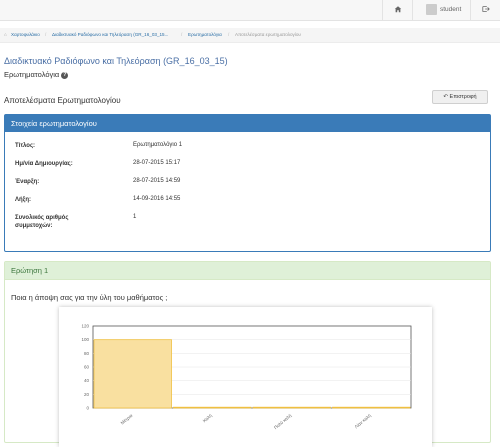 This screenshot has height=447, width=500. What do you see at coordinates (362, 421) in the screenshot?
I see `x-tick-label: Λίαν καλή` at bounding box center [362, 421].